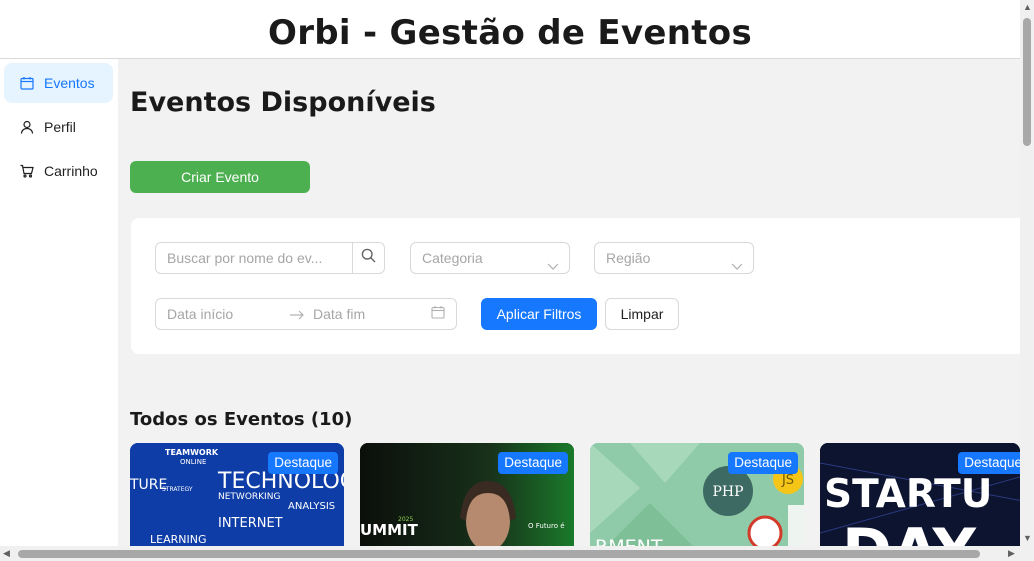  What do you see at coordinates (220, 177) in the screenshot?
I see `create-event-button: Criar Evento` at bounding box center [220, 177].